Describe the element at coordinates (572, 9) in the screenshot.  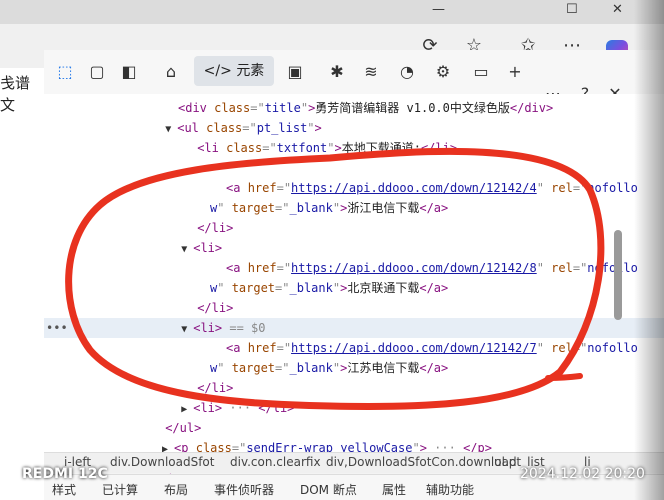
I see `maximize-button: ☐` at that location.